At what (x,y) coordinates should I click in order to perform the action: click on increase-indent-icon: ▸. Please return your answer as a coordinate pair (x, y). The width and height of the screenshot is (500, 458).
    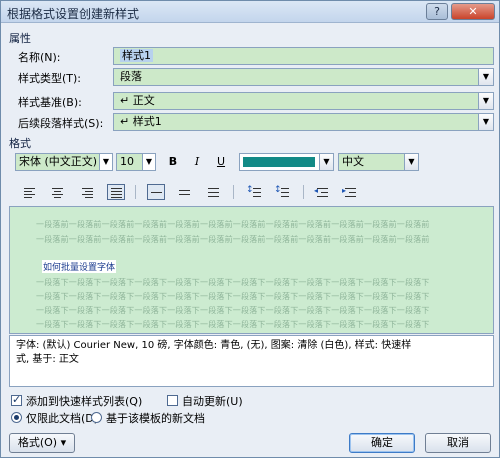
    Looking at the image, I should click on (350, 192).